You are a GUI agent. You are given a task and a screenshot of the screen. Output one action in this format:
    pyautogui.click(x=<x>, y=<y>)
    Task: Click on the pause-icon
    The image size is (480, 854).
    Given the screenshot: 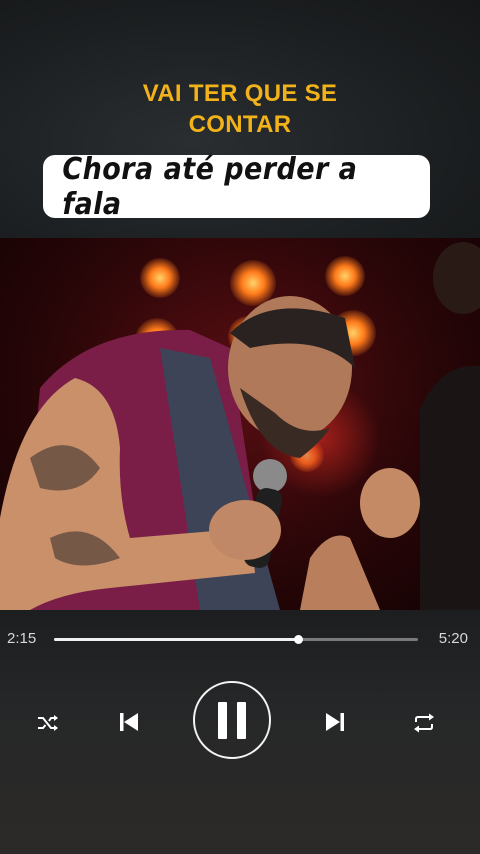 What is the action you would take?
    pyautogui.click(x=222, y=720)
    